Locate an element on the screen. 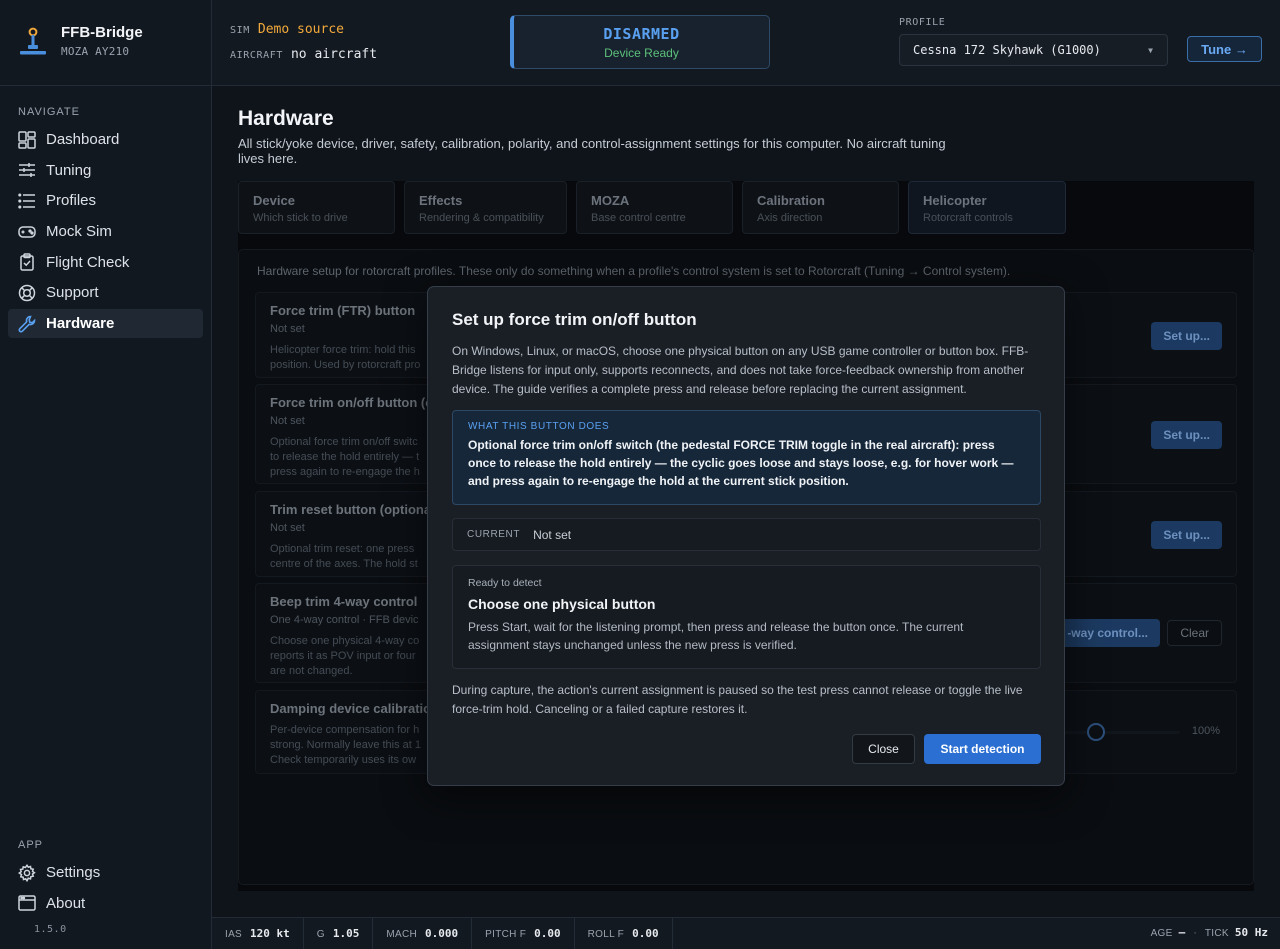 This screenshot has width=1280, height=949. sidebar-item-mock-sim: Mock Sim is located at coordinates (105, 231).